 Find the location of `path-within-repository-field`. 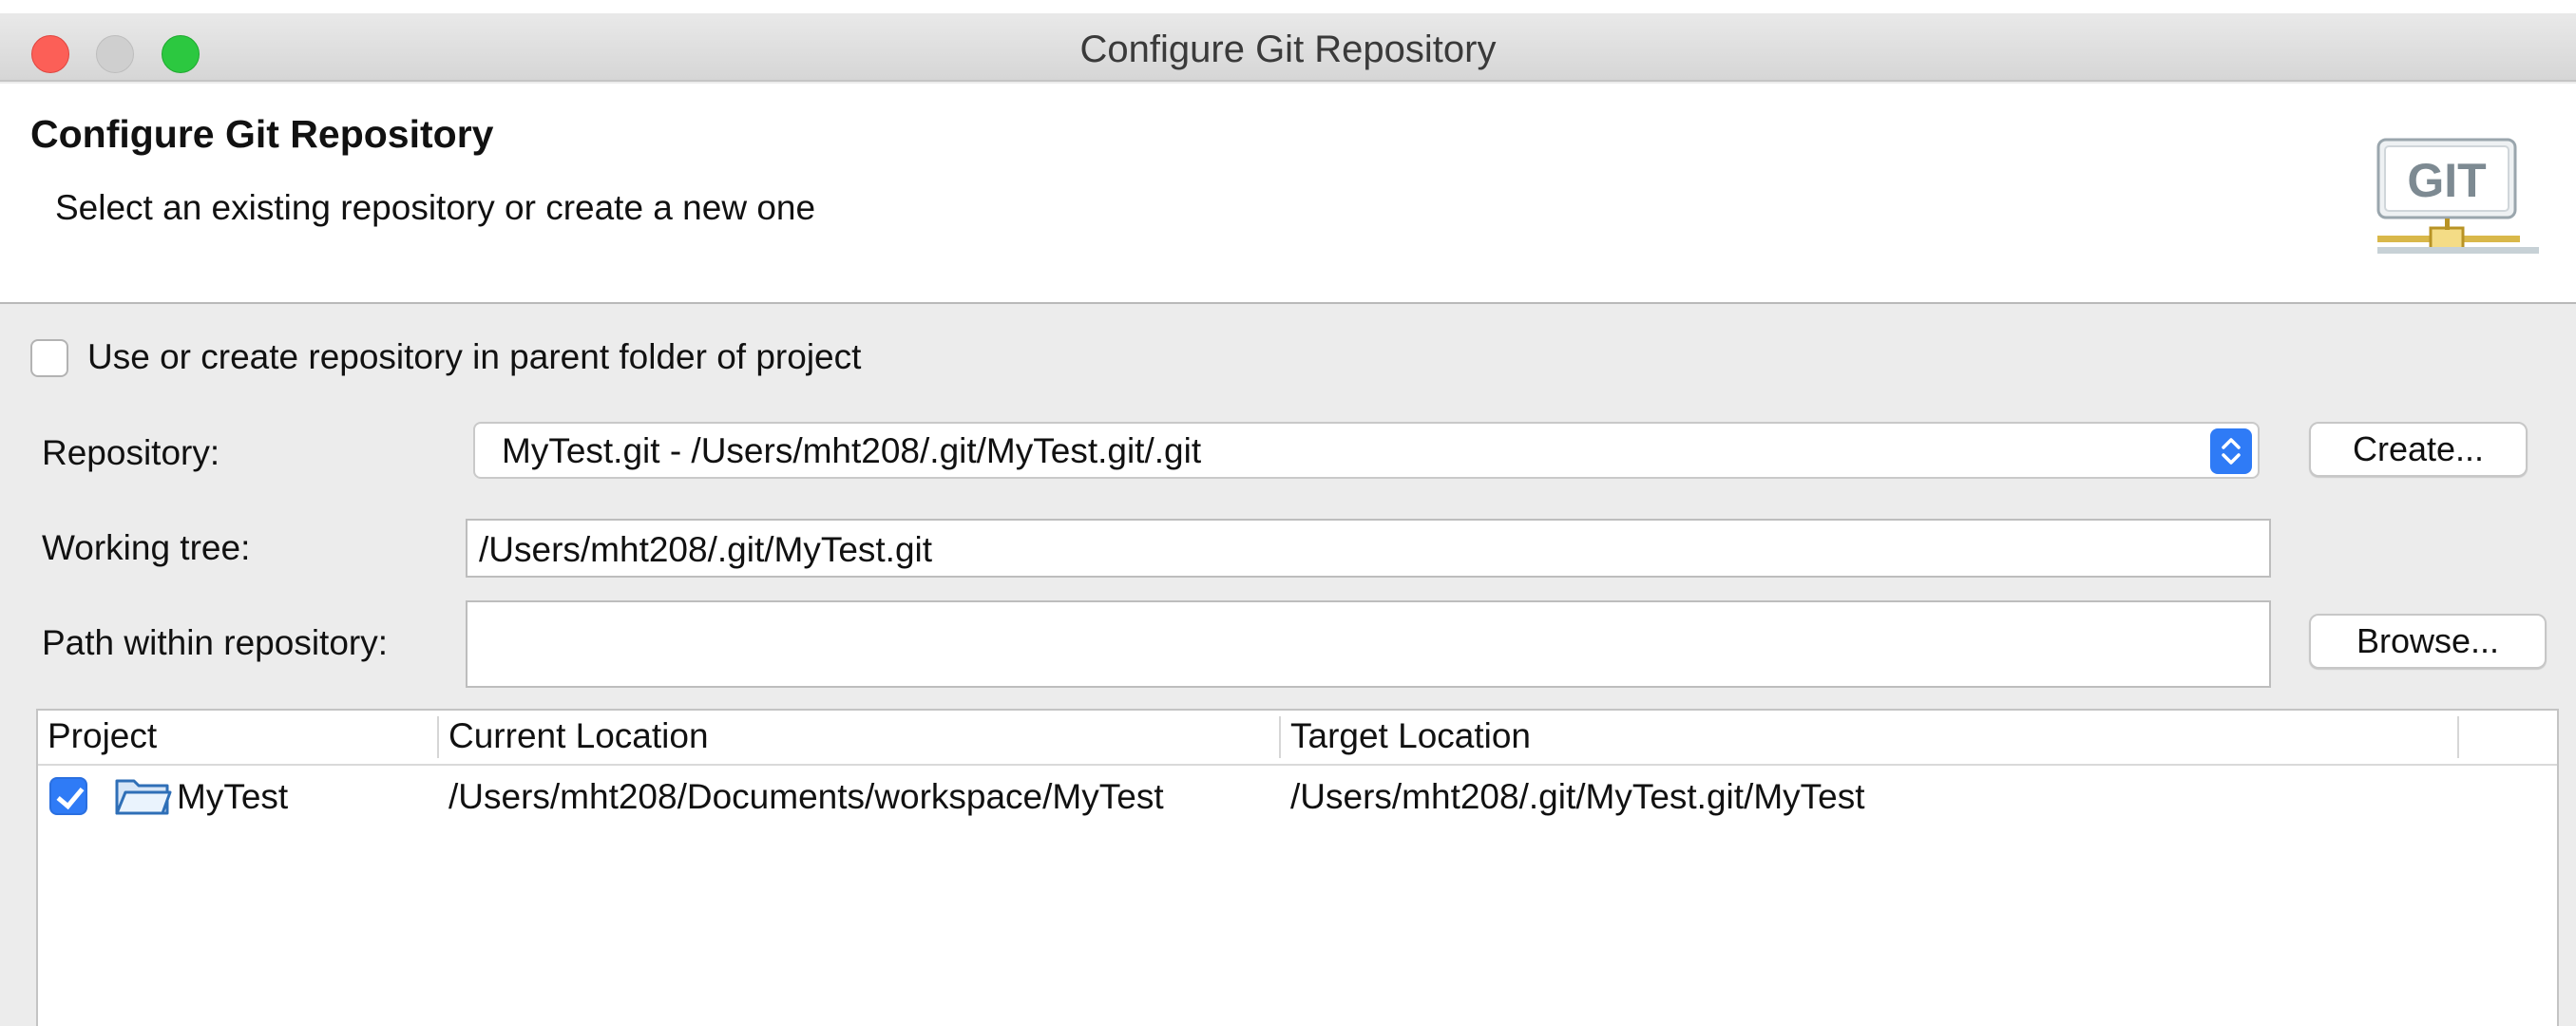

path-within-repository-field is located at coordinates (1368, 644).